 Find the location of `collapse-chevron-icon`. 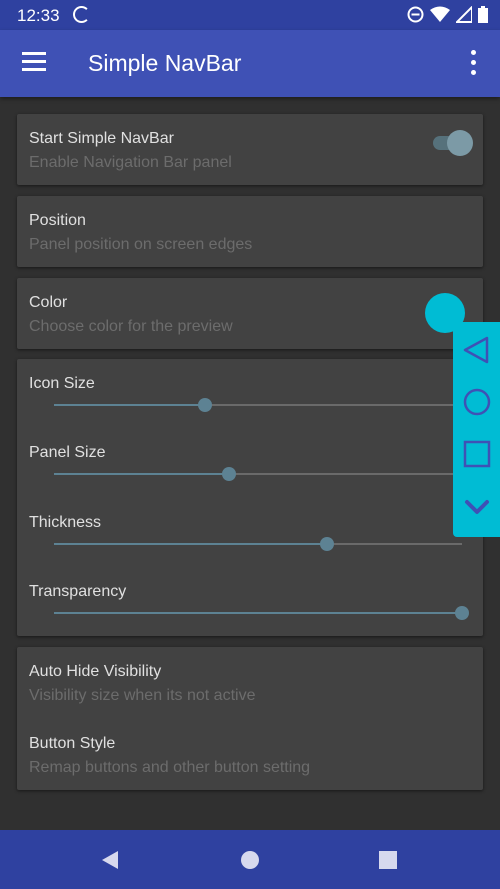

collapse-chevron-icon is located at coordinates (477, 506).